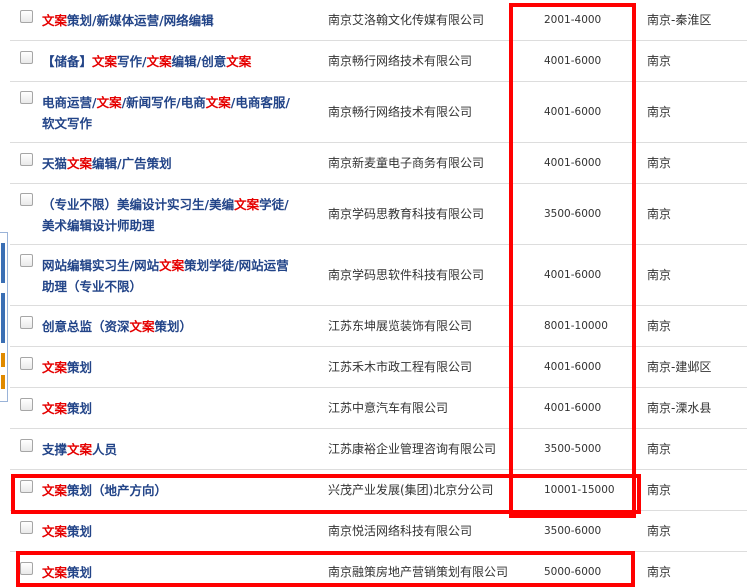 This screenshot has width=747, height=587. Describe the element at coordinates (423, 490) in the screenshot. I see `company-name: 兴茂产业发展(集团)北京分公司` at that location.